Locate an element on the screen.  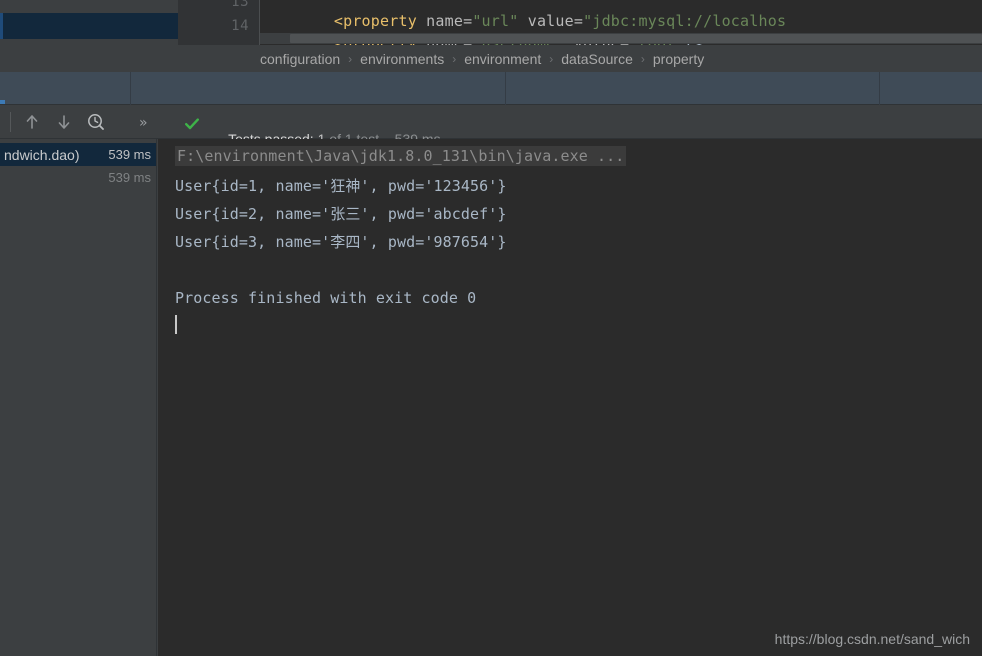
run-toolbar: » Tests passed: 1 of 1 test – 539 ms is located at coordinates (491, 126).